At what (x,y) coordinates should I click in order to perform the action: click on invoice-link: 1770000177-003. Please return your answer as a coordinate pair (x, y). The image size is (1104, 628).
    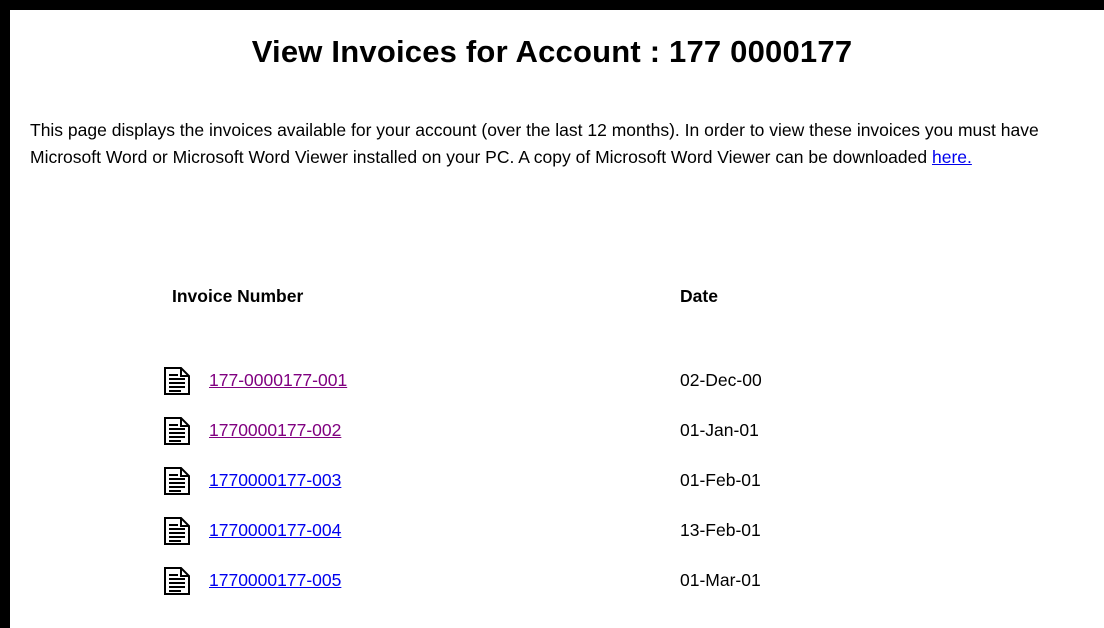
    Looking at the image, I should click on (275, 480).